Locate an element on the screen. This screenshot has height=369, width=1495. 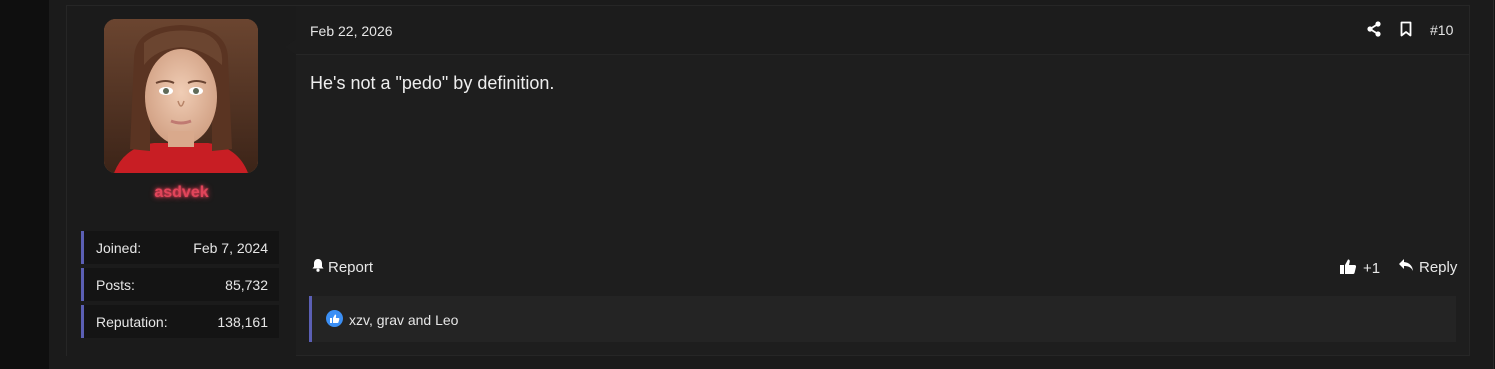
stat-value: 85,732 is located at coordinates (246, 285).